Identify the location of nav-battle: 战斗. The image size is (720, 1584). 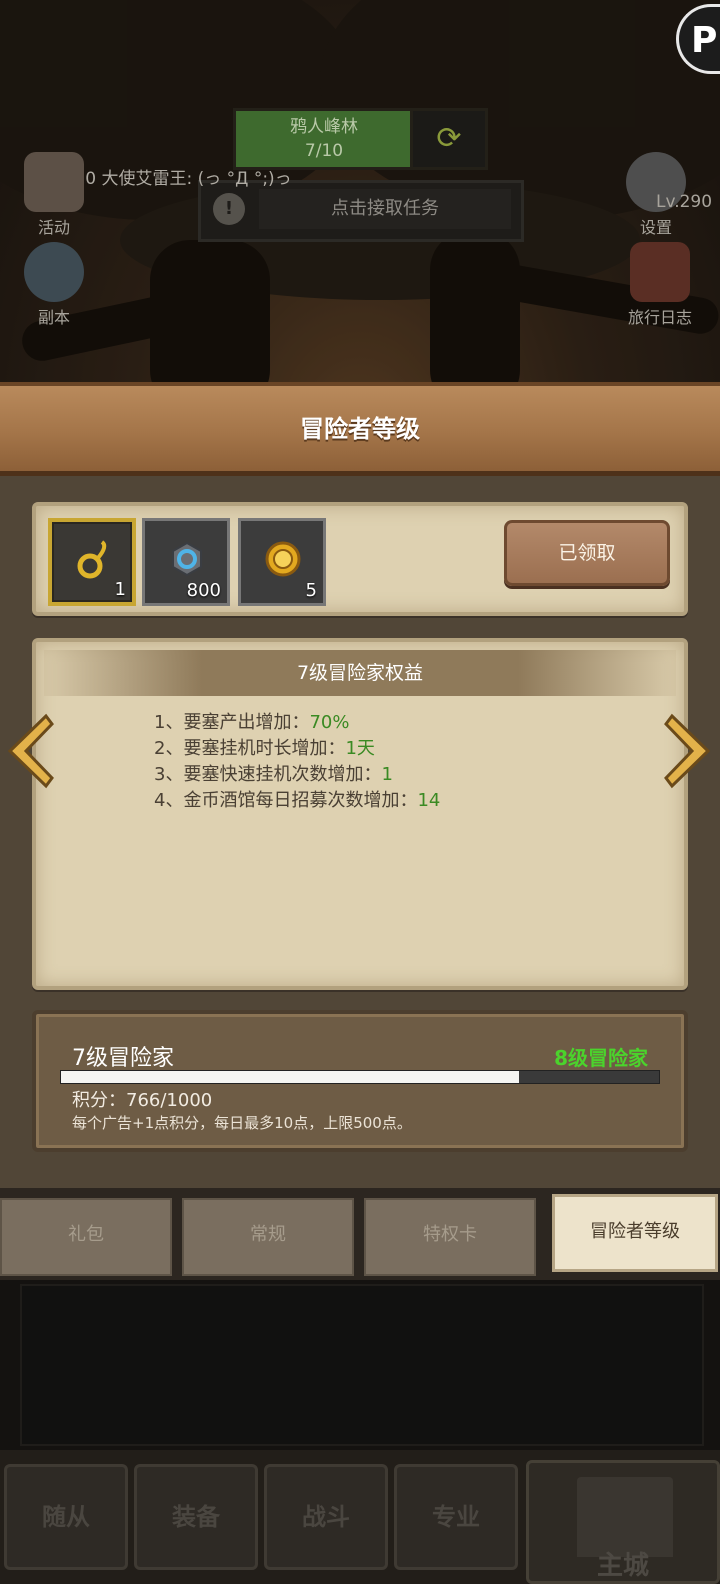
(326, 1517).